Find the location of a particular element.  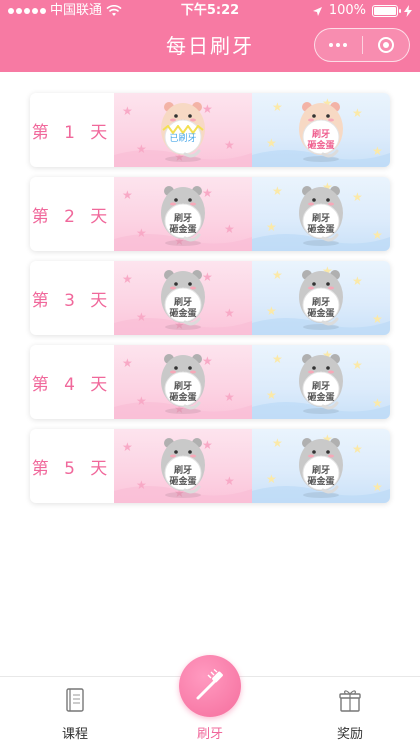

status-right: 100% is located at coordinates (362, 11).